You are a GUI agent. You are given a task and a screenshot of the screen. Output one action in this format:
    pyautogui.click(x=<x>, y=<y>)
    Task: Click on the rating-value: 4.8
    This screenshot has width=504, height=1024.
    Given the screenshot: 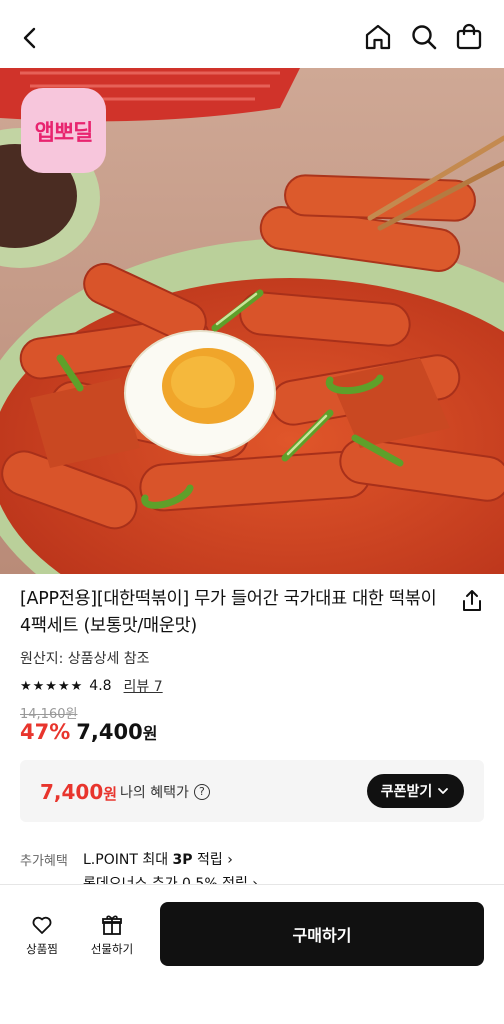 What is the action you would take?
    pyautogui.click(x=100, y=686)
    